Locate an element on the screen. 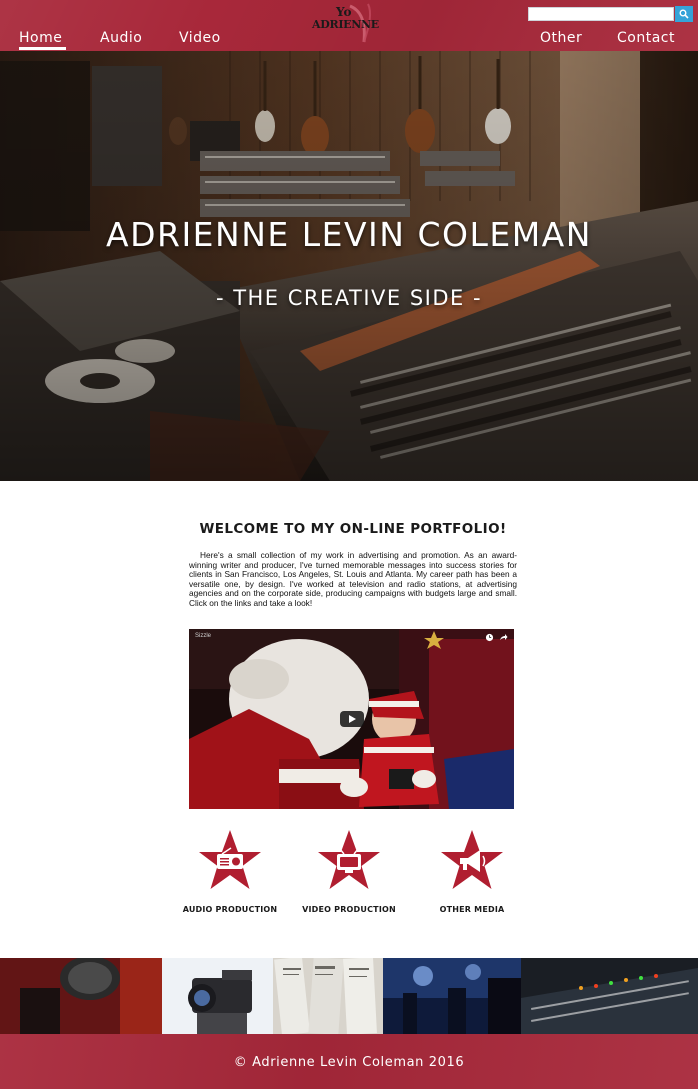  newspapers-photo is located at coordinates (328, 996).